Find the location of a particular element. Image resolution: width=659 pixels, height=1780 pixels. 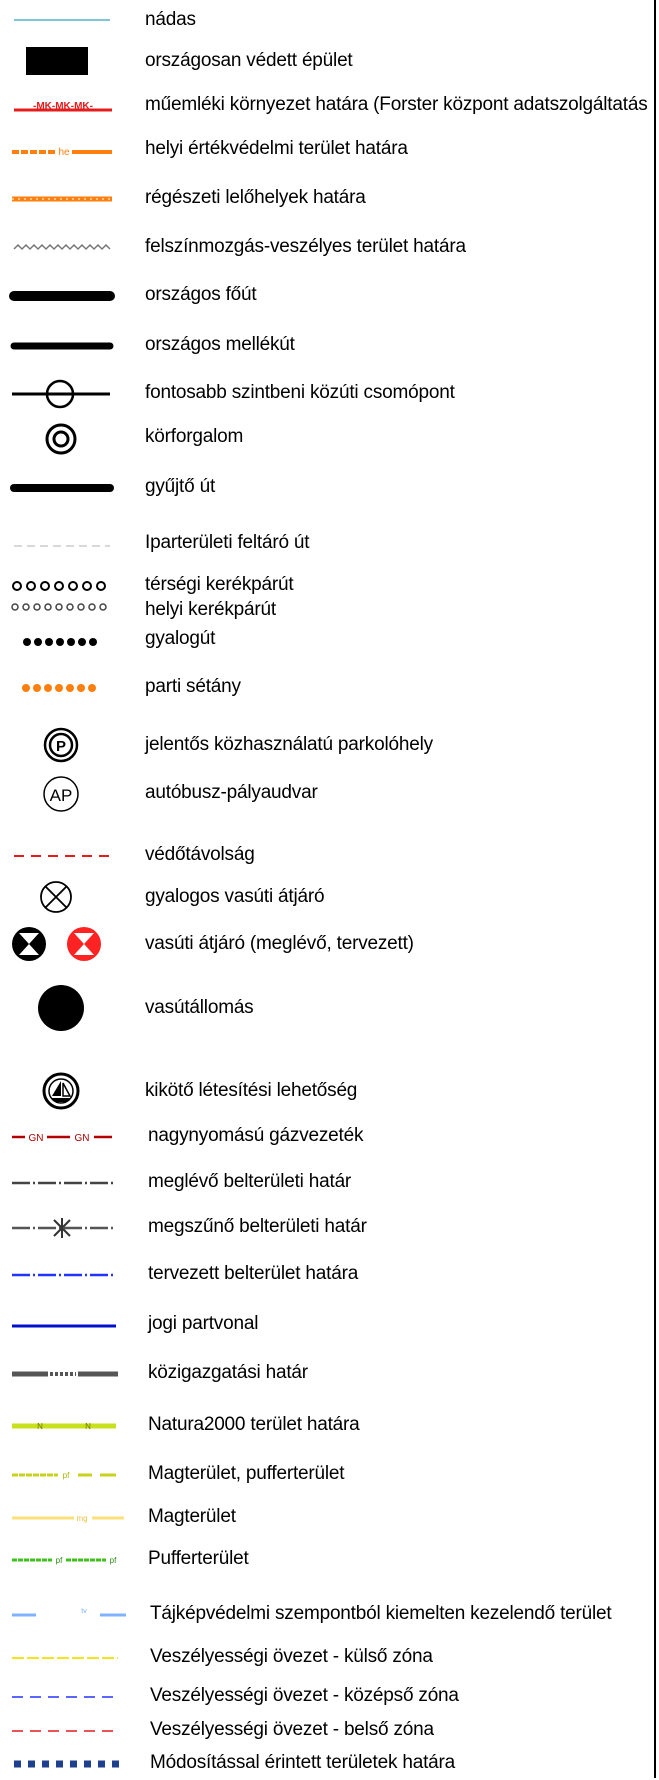

legend-row-reed: nádas is located at coordinates (328, 20).